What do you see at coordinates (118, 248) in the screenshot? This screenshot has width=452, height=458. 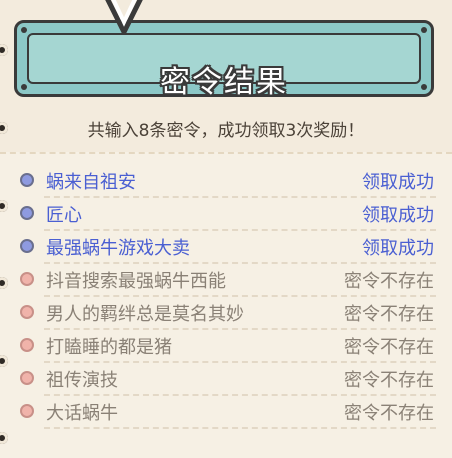 I see `result-code: 最强蜗牛游戏大卖` at bounding box center [118, 248].